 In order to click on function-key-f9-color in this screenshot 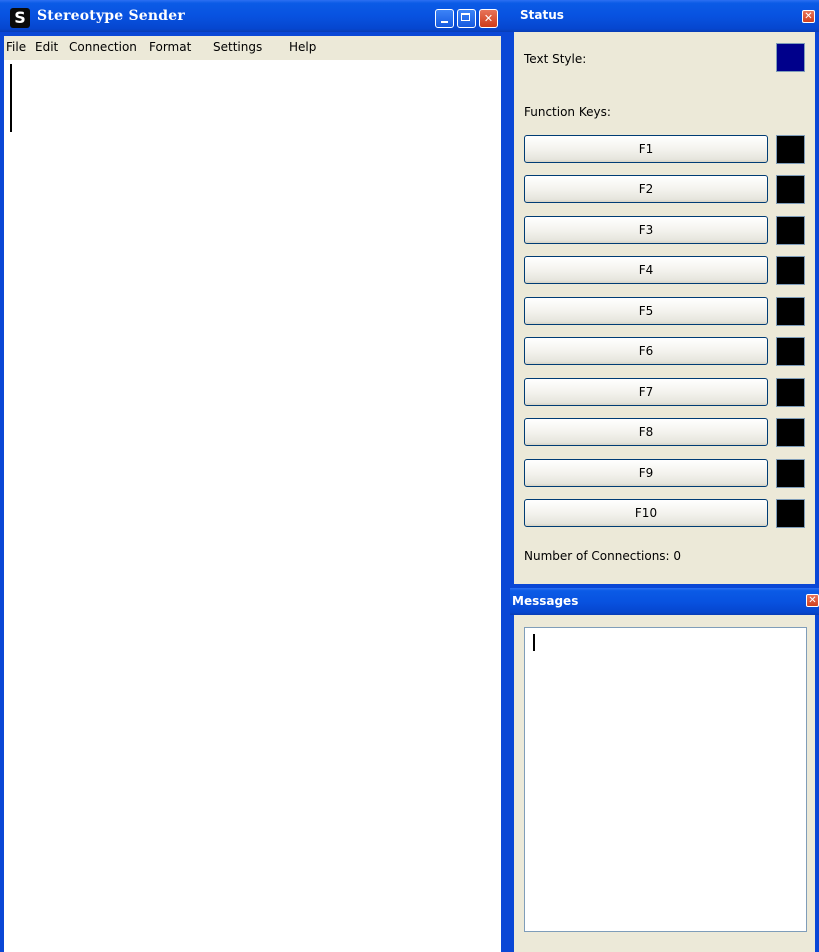, I will do `click(790, 473)`.